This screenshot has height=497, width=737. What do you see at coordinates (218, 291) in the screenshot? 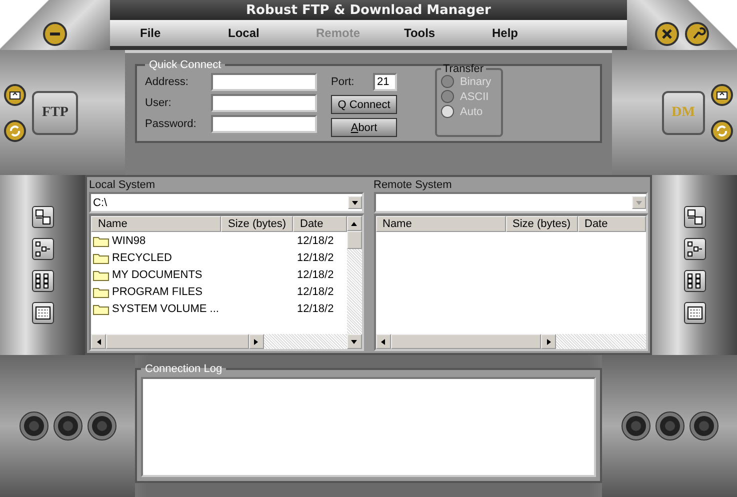
I see `file-row: PROGRAM FILES 12/18/2` at bounding box center [218, 291].